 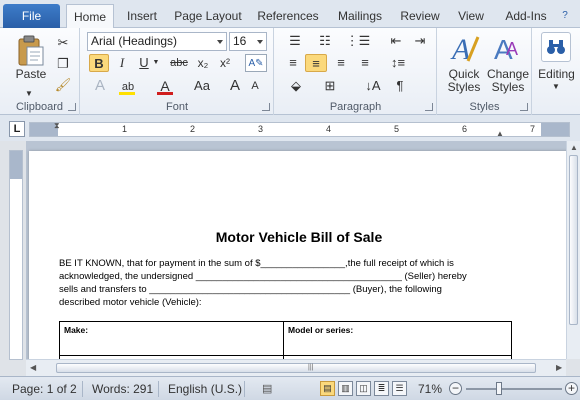 I want to click on quick-styles-label: Quick Styles, so click(x=464, y=81).